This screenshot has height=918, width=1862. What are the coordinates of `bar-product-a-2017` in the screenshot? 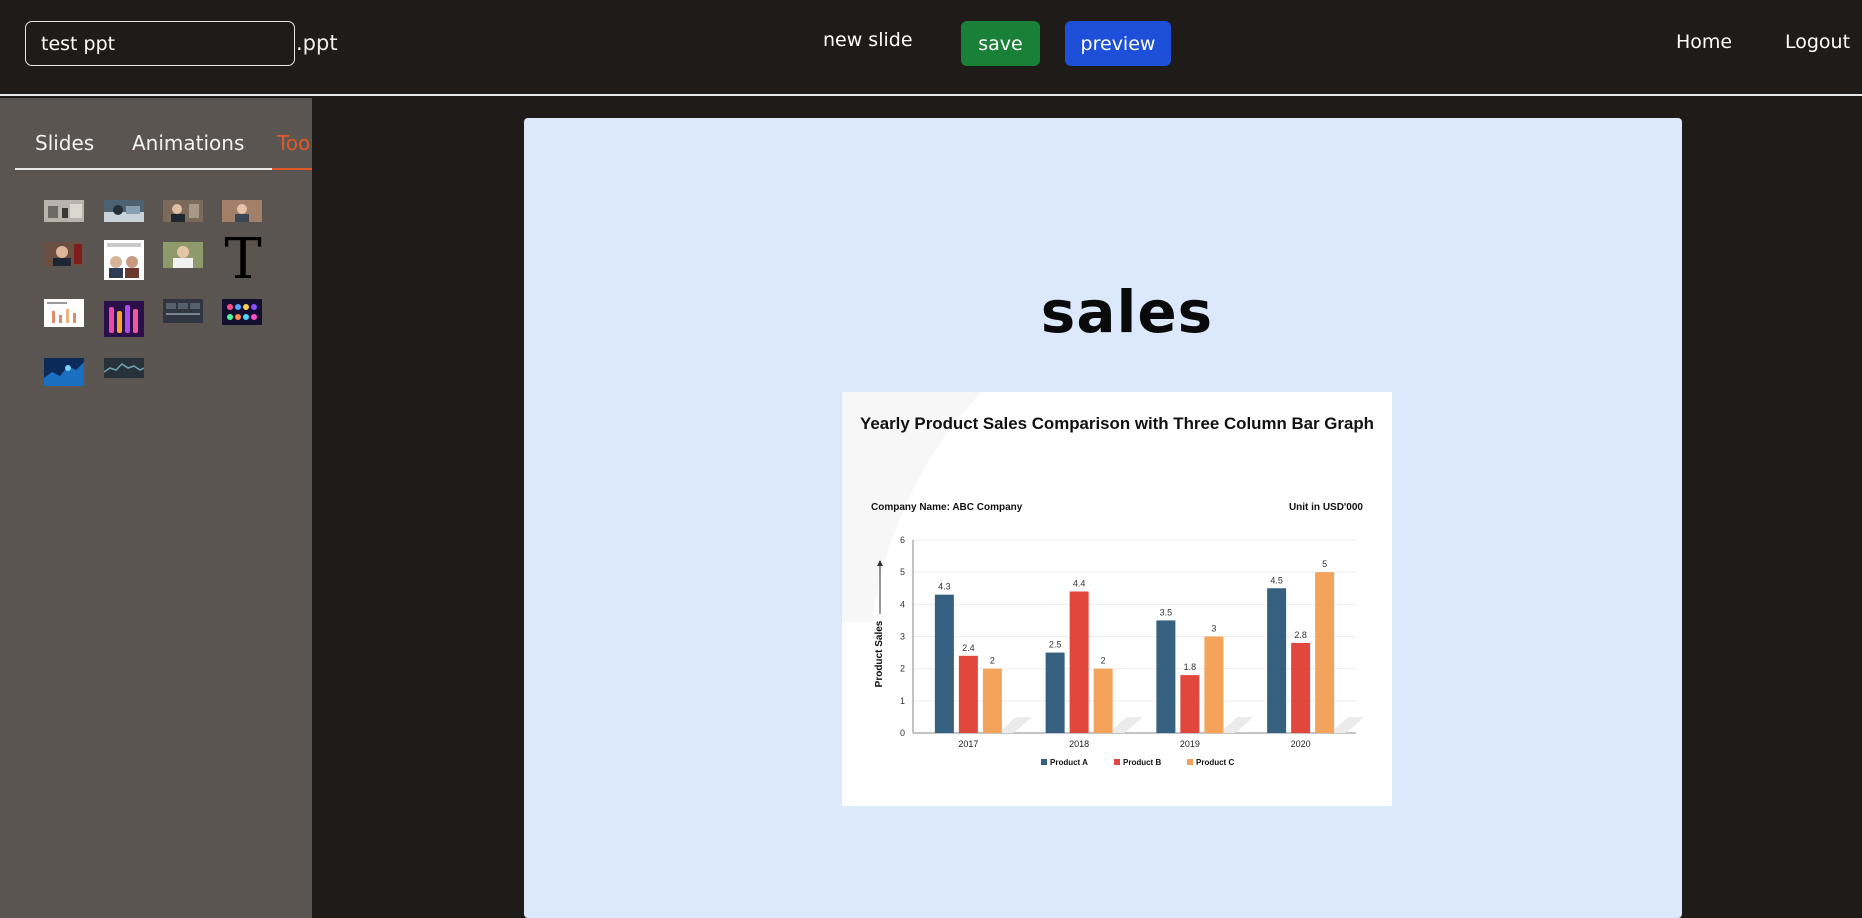 It's located at (944, 663).